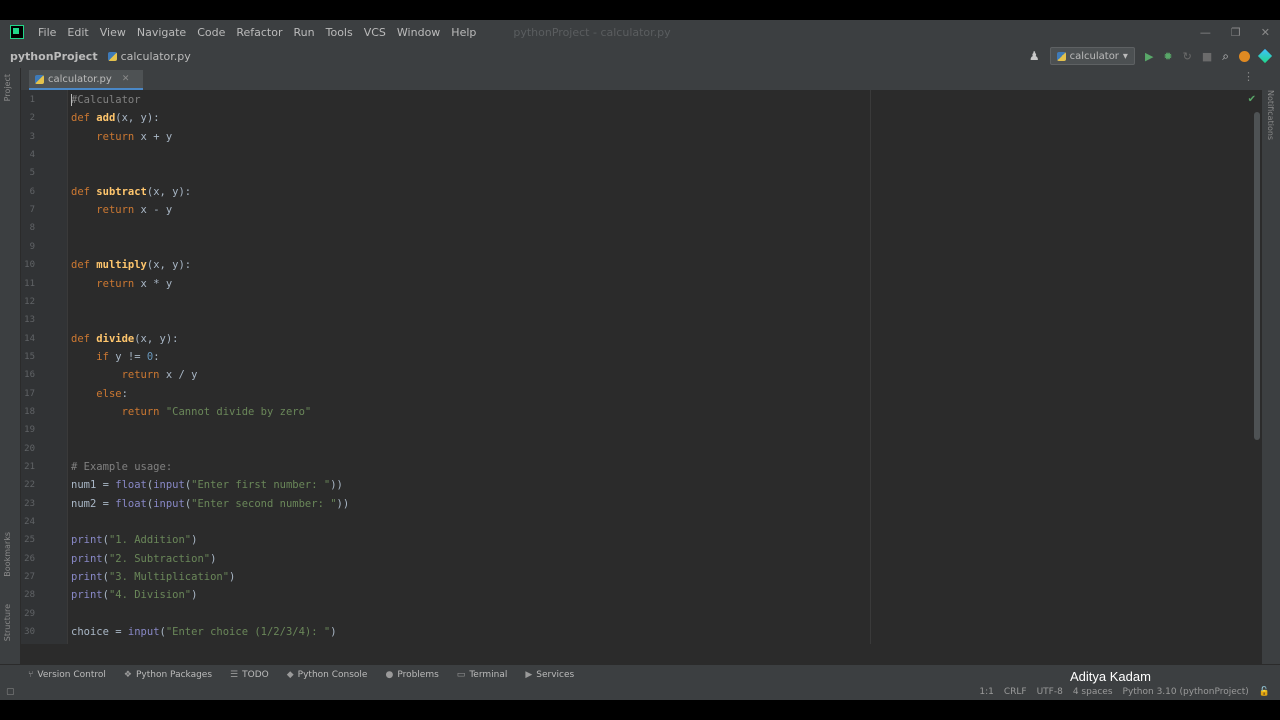 This screenshot has height=720, width=1280. Describe the element at coordinates (1167, 56) in the screenshot. I see `debug-icon: ✹` at that location.